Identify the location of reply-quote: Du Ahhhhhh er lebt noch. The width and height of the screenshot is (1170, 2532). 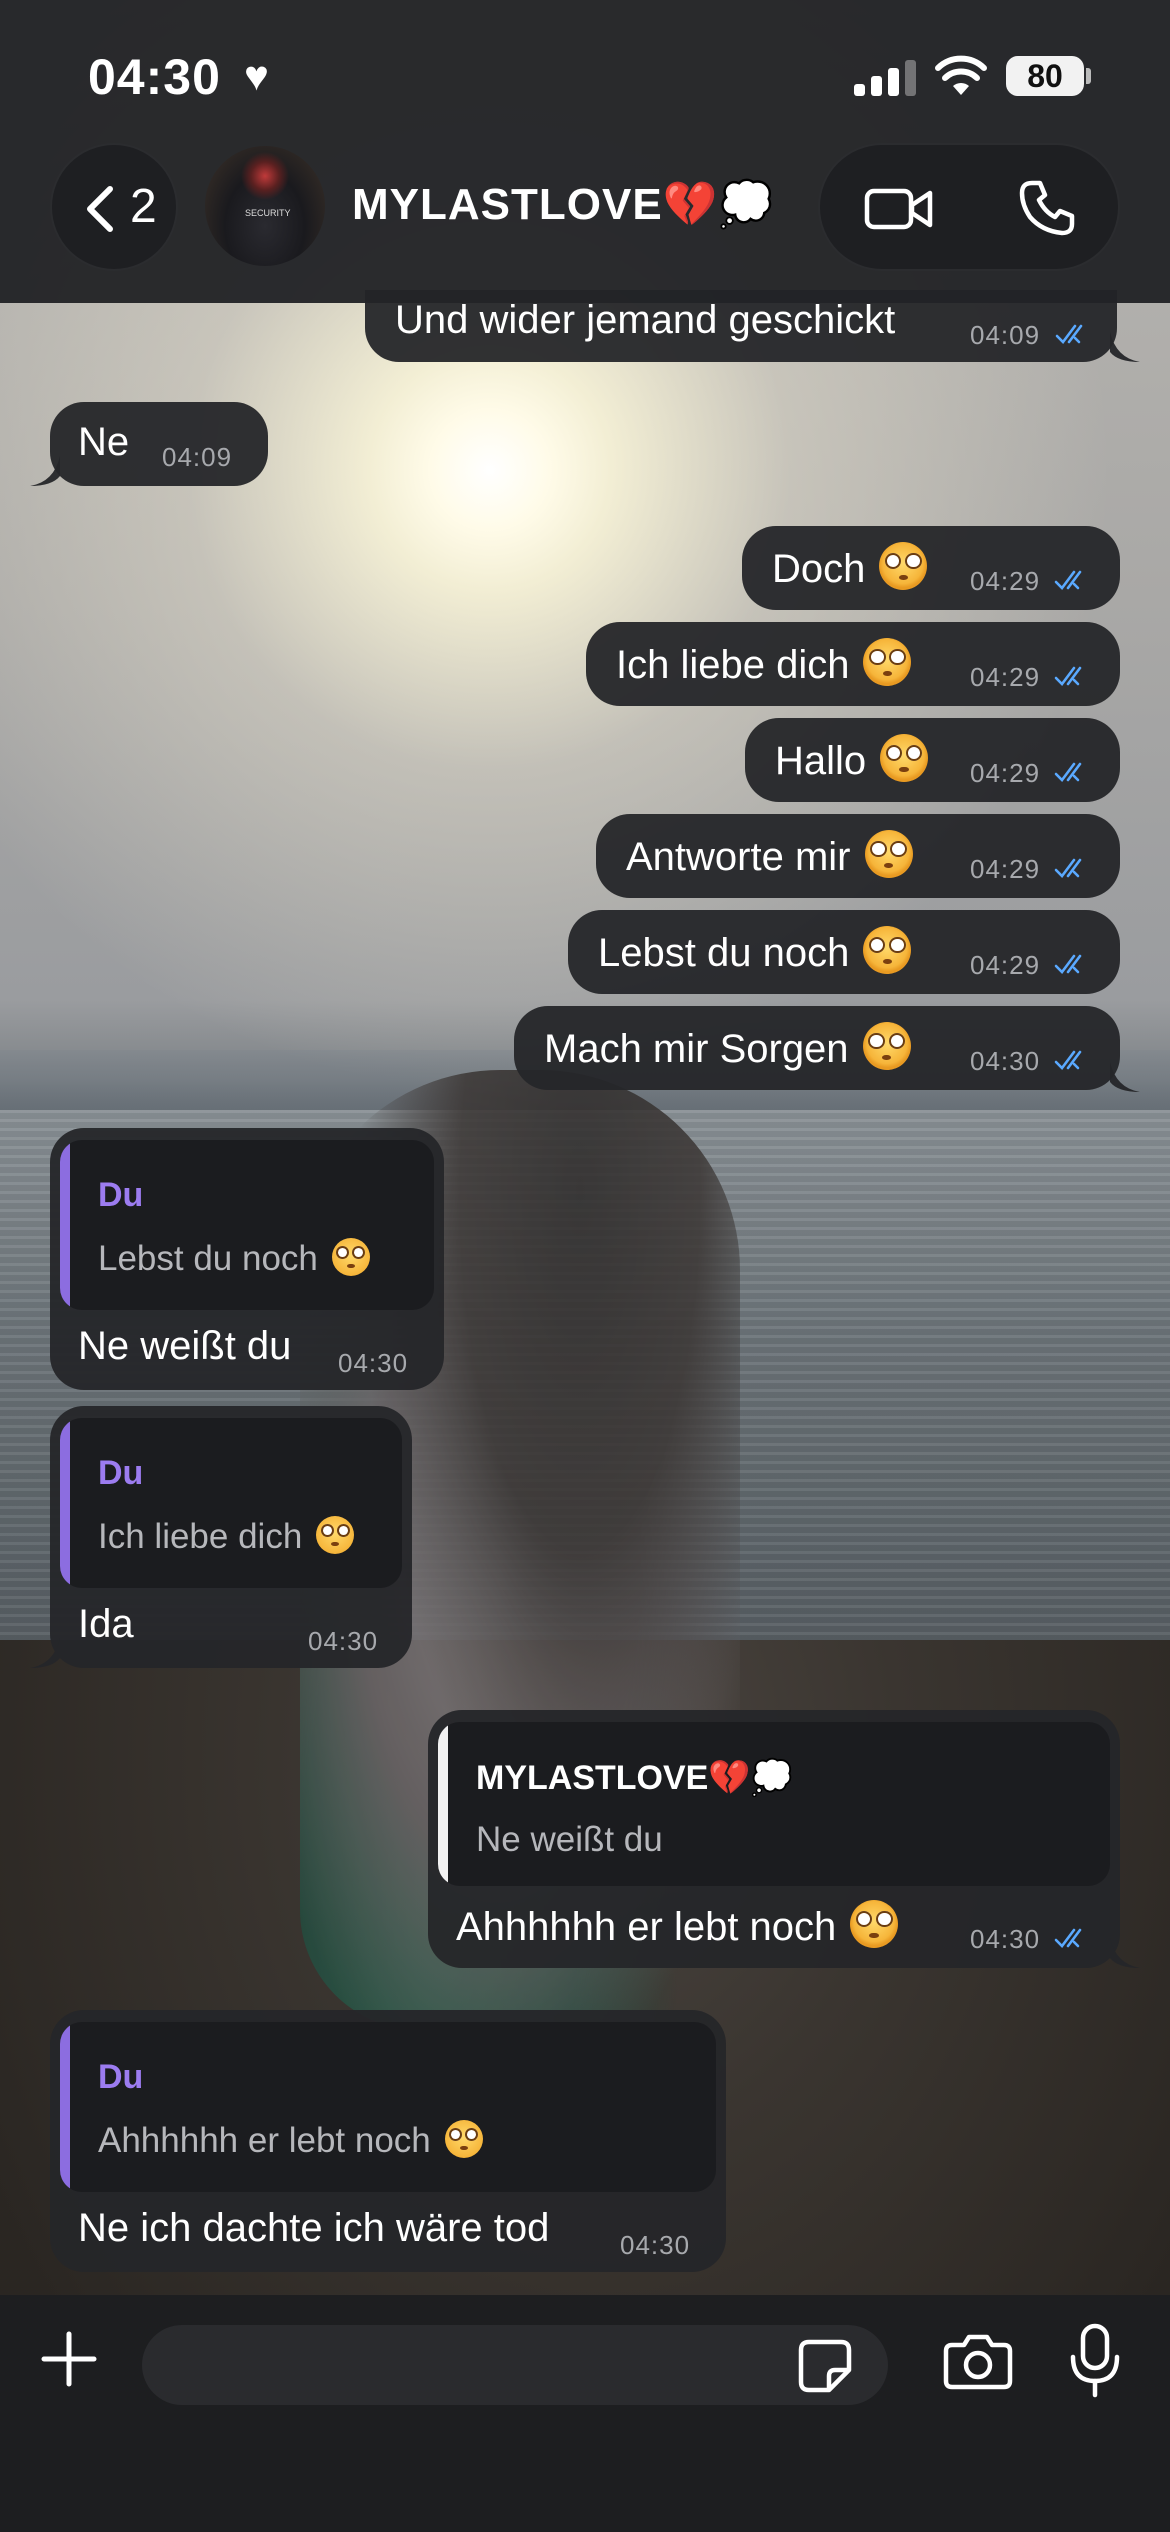
(388, 2107).